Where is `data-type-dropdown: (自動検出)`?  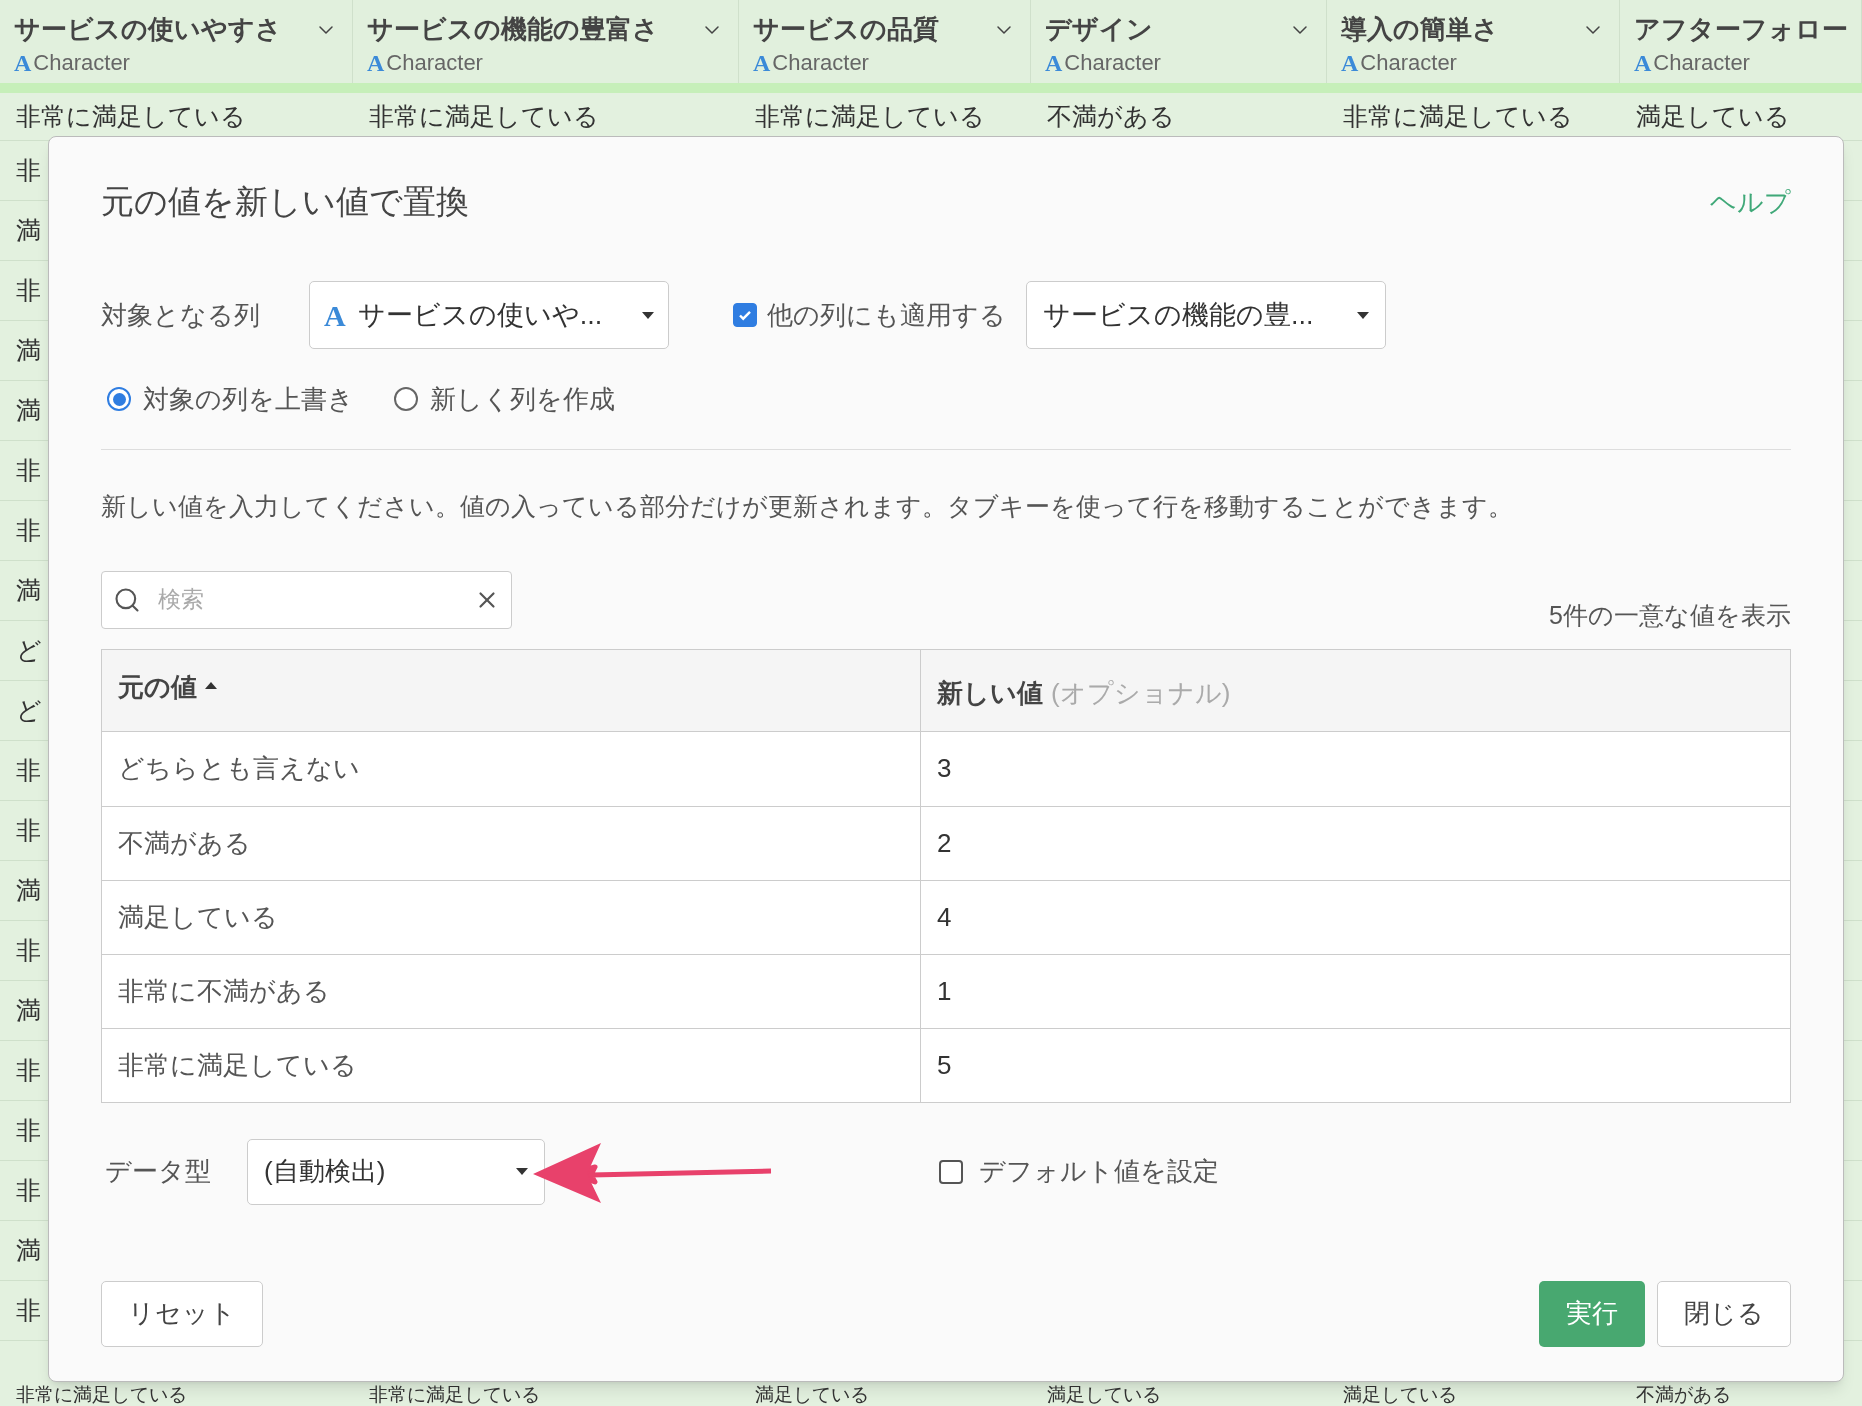 data-type-dropdown: (自動検出) is located at coordinates (396, 1171).